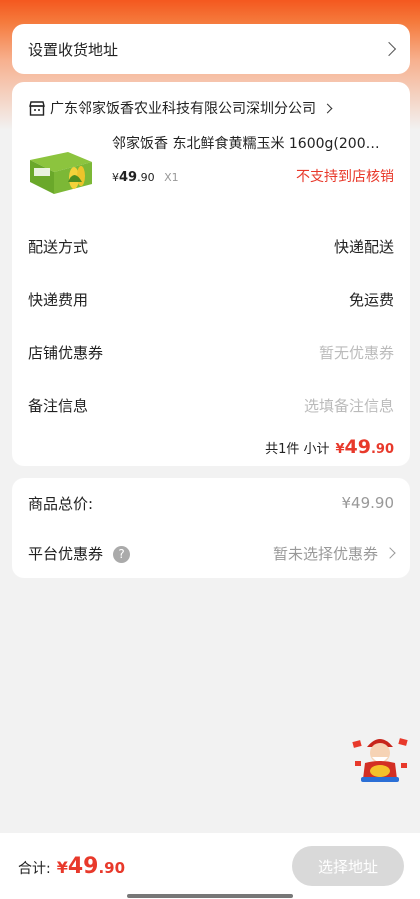 The width and height of the screenshot is (420, 899). I want to click on shop-coupon-label: 店铺优惠券, so click(66, 353).